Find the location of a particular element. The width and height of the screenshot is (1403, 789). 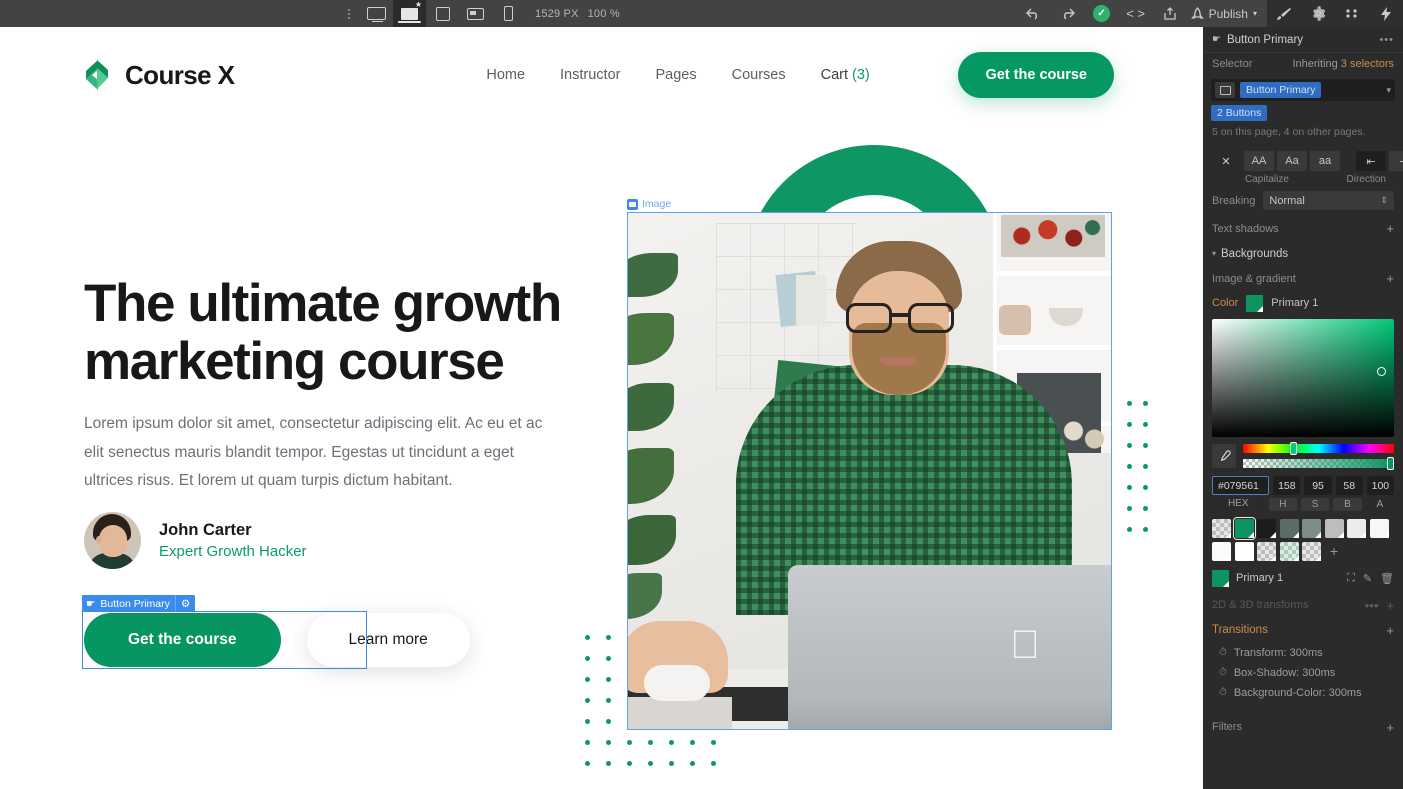

swatch-translucent-white is located at coordinates (1311, 551).